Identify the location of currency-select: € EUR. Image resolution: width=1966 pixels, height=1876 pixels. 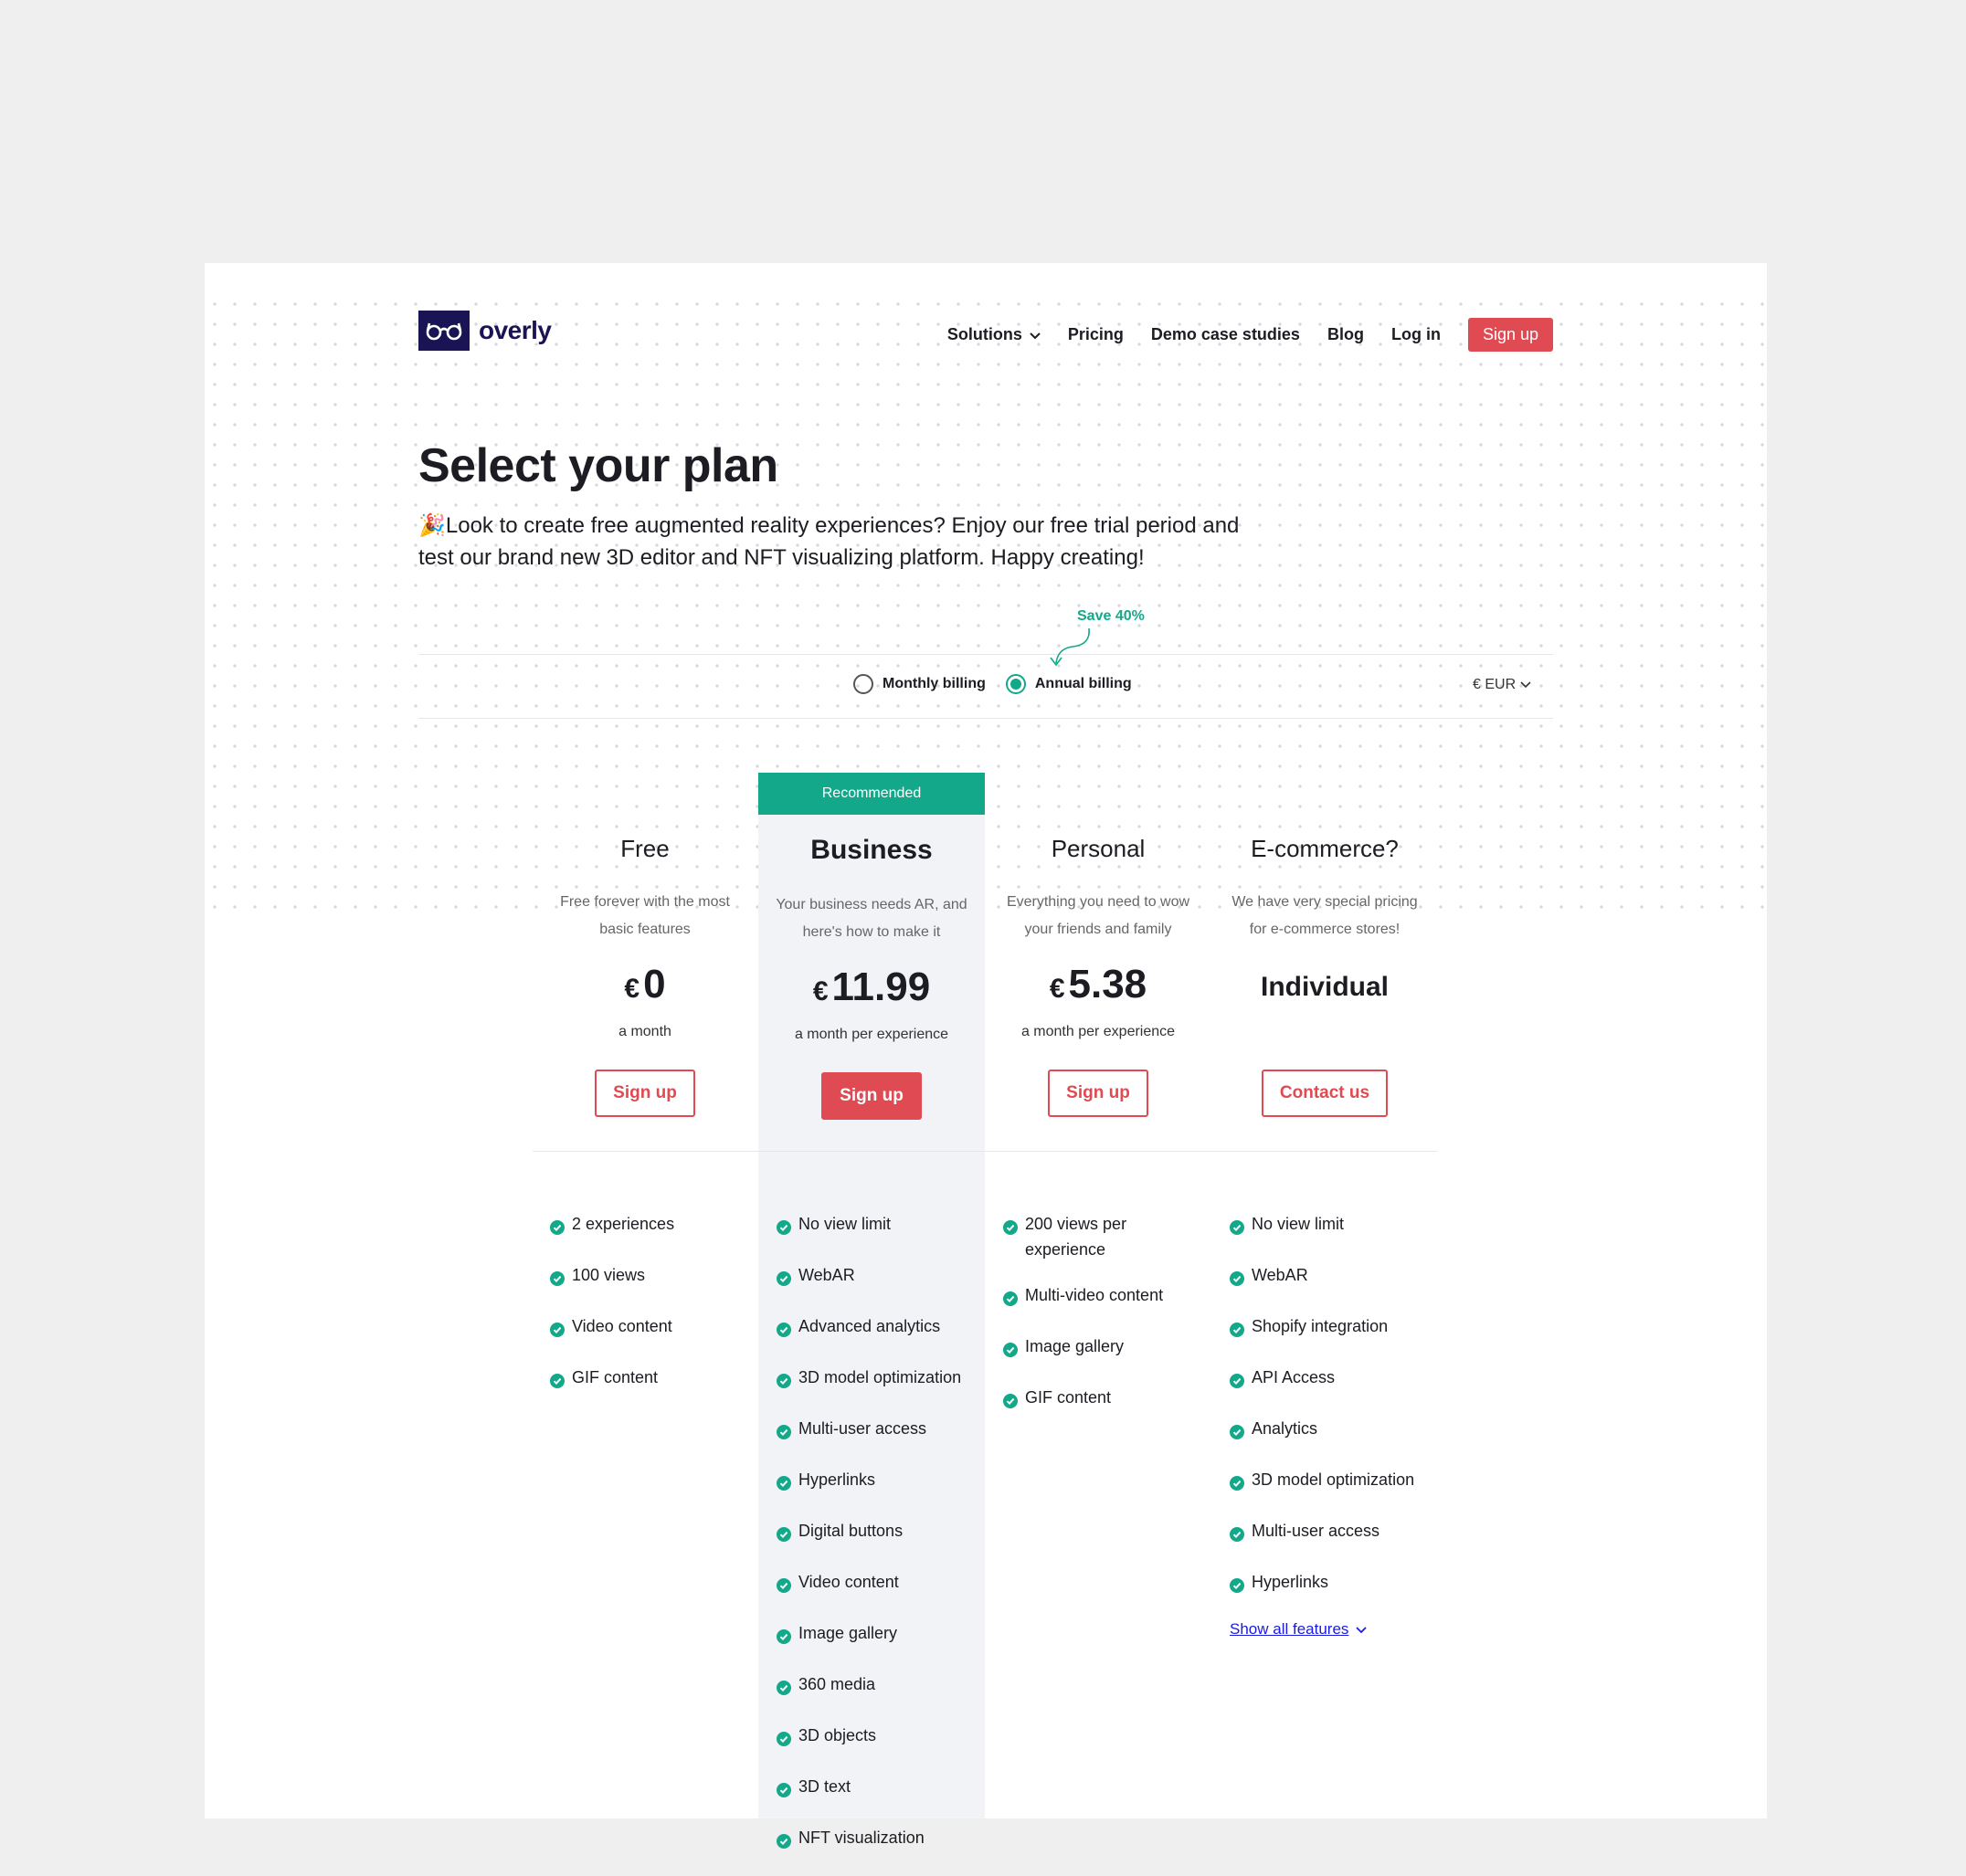
(1502, 685).